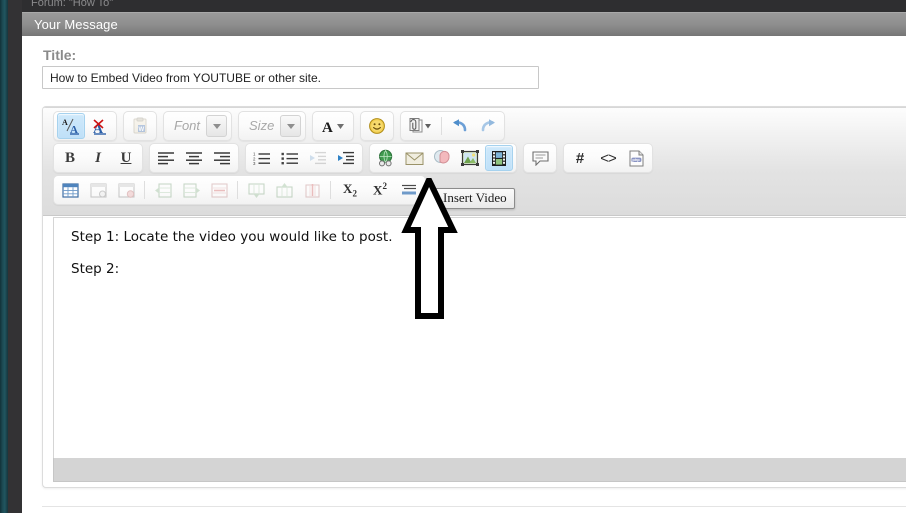 This screenshot has height=513, width=906. I want to click on table-delete-icon, so click(126, 190).